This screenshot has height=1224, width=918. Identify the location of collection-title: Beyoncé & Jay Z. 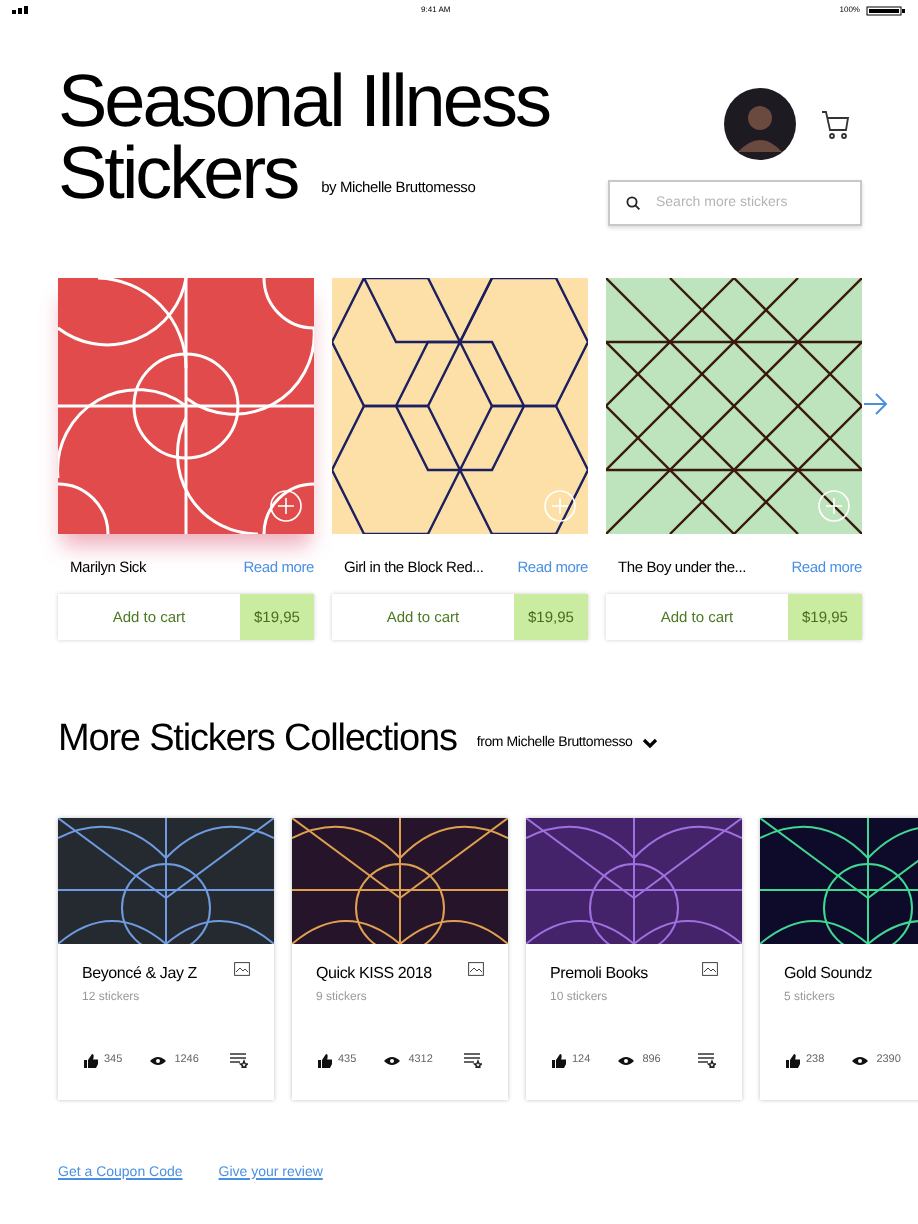
(139, 973).